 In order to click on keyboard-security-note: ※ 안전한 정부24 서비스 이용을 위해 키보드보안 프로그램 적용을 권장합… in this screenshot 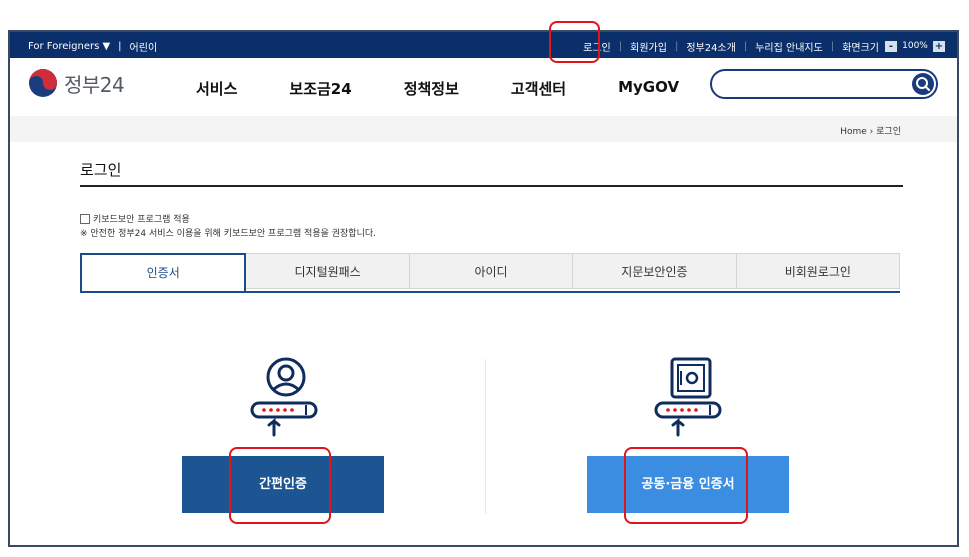, I will do `click(228, 234)`.